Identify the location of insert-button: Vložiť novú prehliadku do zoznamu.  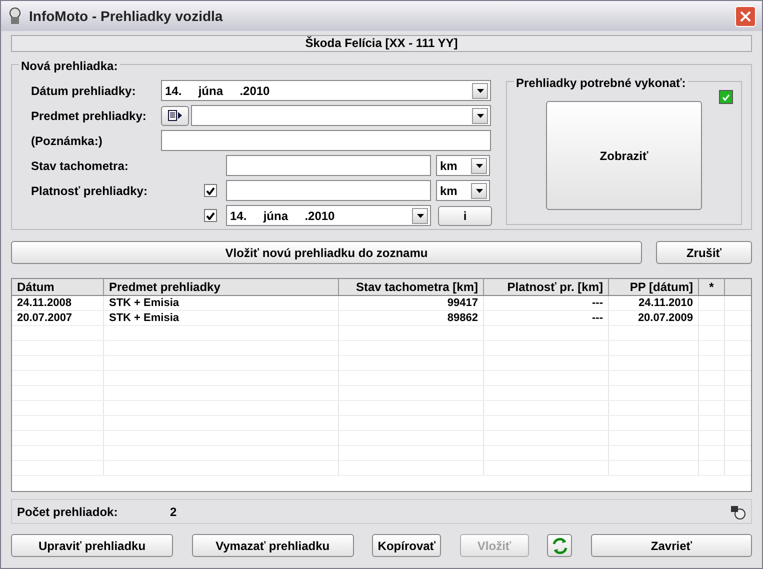
(326, 252).